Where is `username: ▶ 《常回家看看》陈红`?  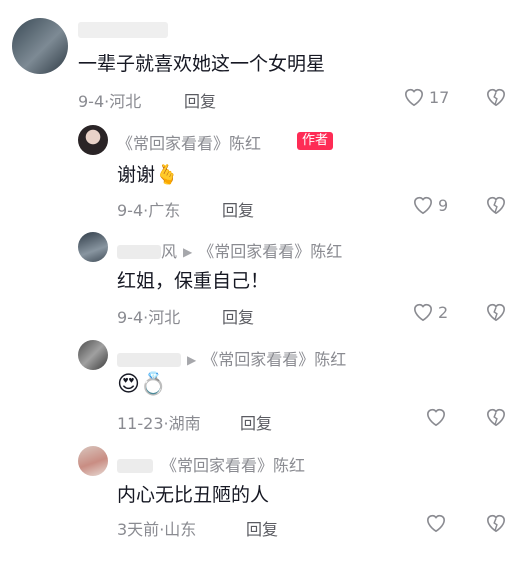 username: ▶ 《常回家看看》陈红 is located at coordinates (231, 358).